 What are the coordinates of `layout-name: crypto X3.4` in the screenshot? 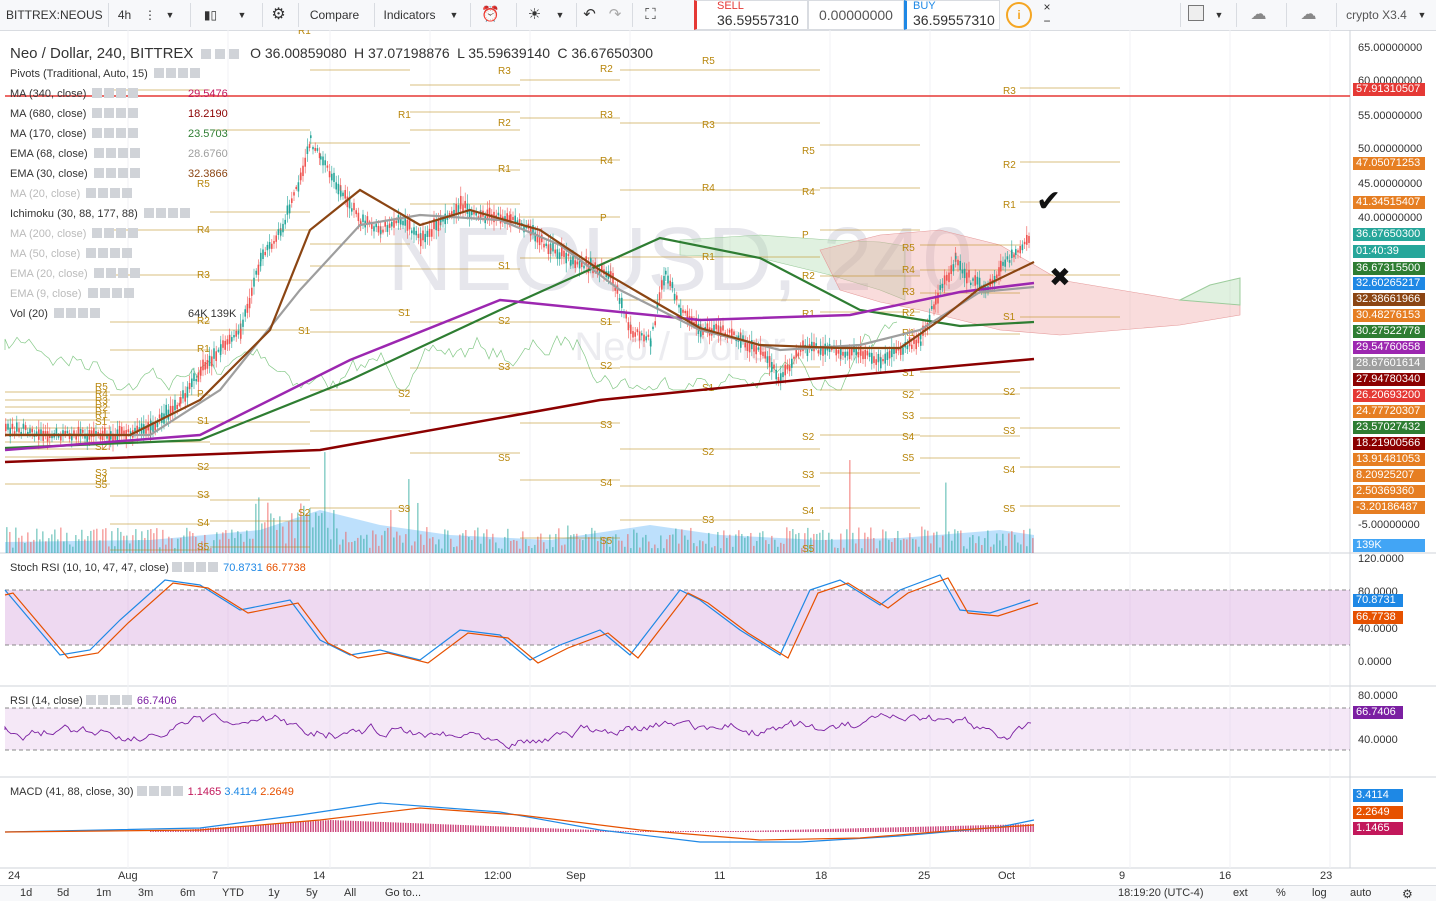 It's located at (1376, 15).